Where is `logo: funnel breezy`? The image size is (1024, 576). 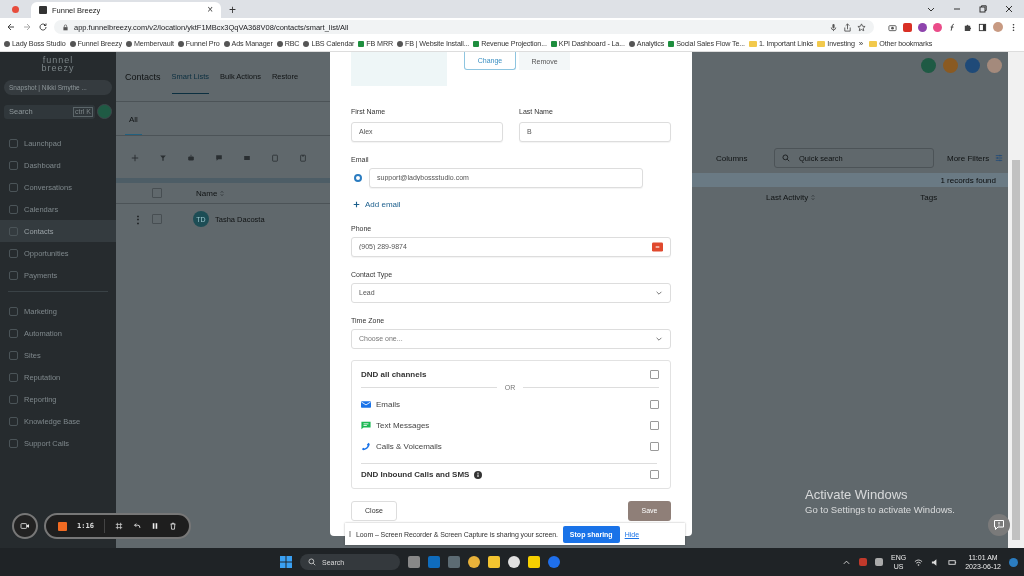 logo: funnel breezy is located at coordinates (58, 63).